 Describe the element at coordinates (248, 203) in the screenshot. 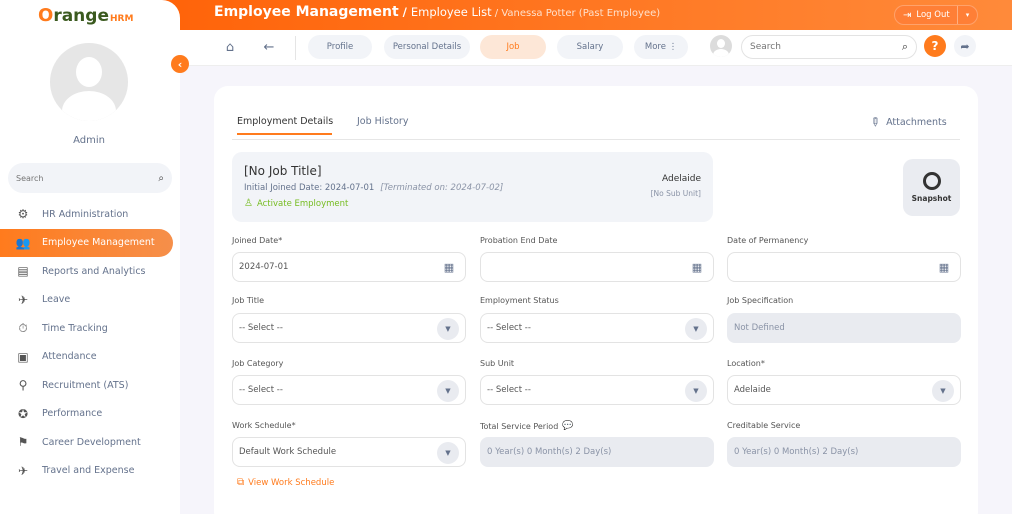

I see `person-icon: ♙` at that location.